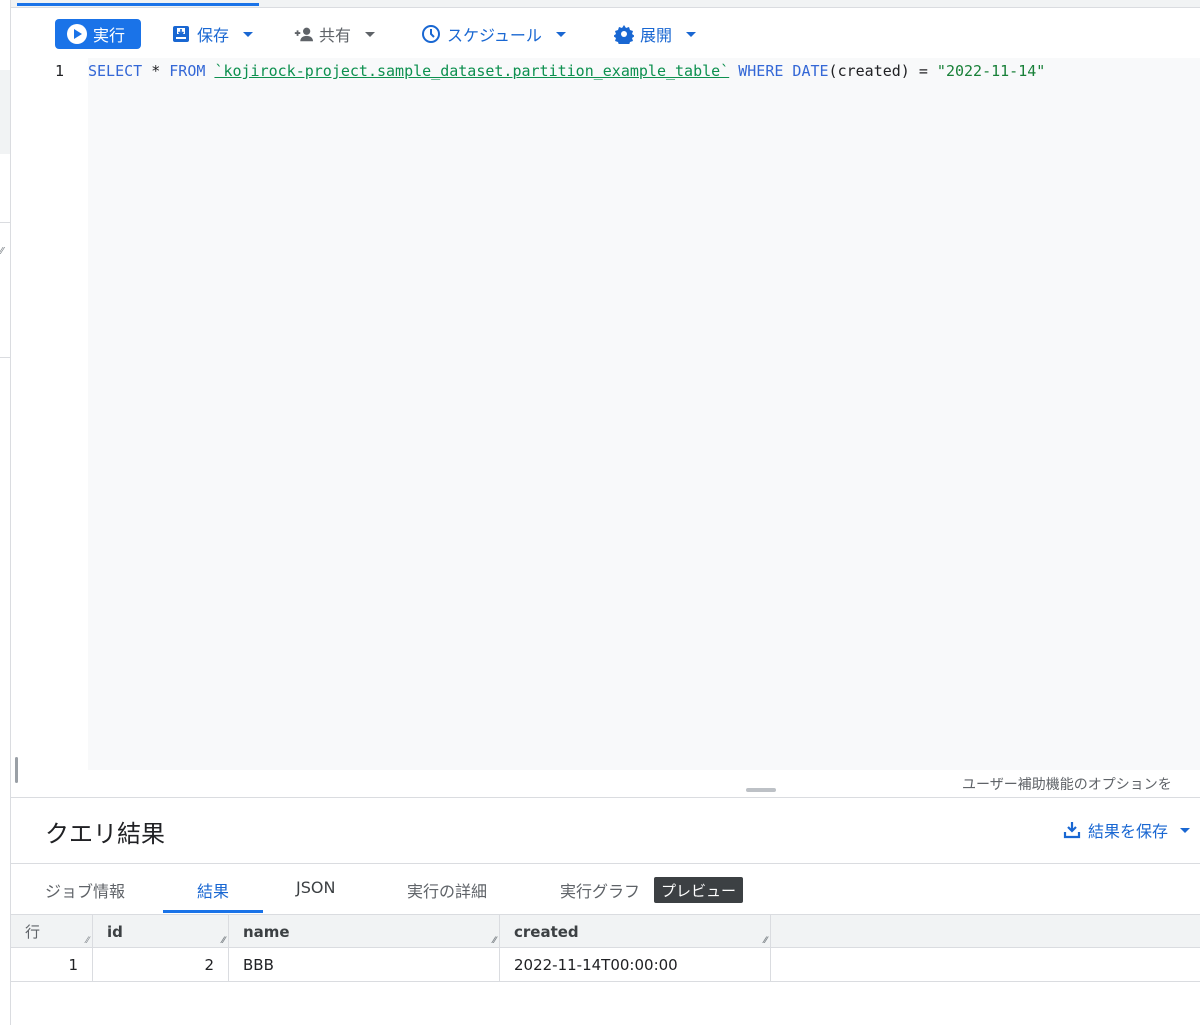 The width and height of the screenshot is (1200, 1025). I want to click on query-toolbar: 実行 保存 共有 スケジュール 展開, so click(605, 33).